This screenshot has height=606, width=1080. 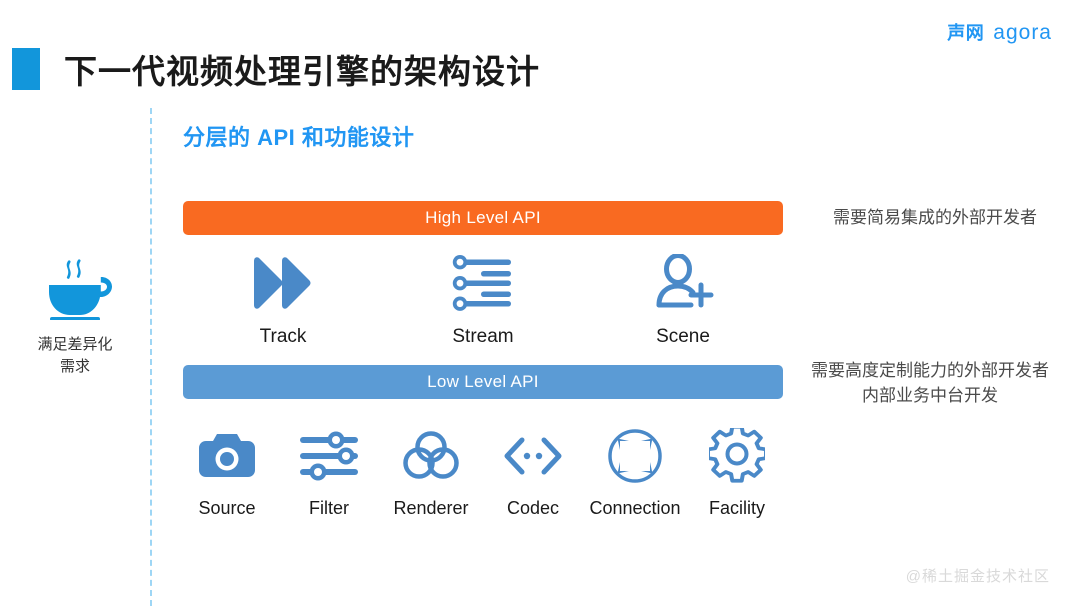 What do you see at coordinates (26, 69) in the screenshot?
I see `title-accent-mark` at bounding box center [26, 69].